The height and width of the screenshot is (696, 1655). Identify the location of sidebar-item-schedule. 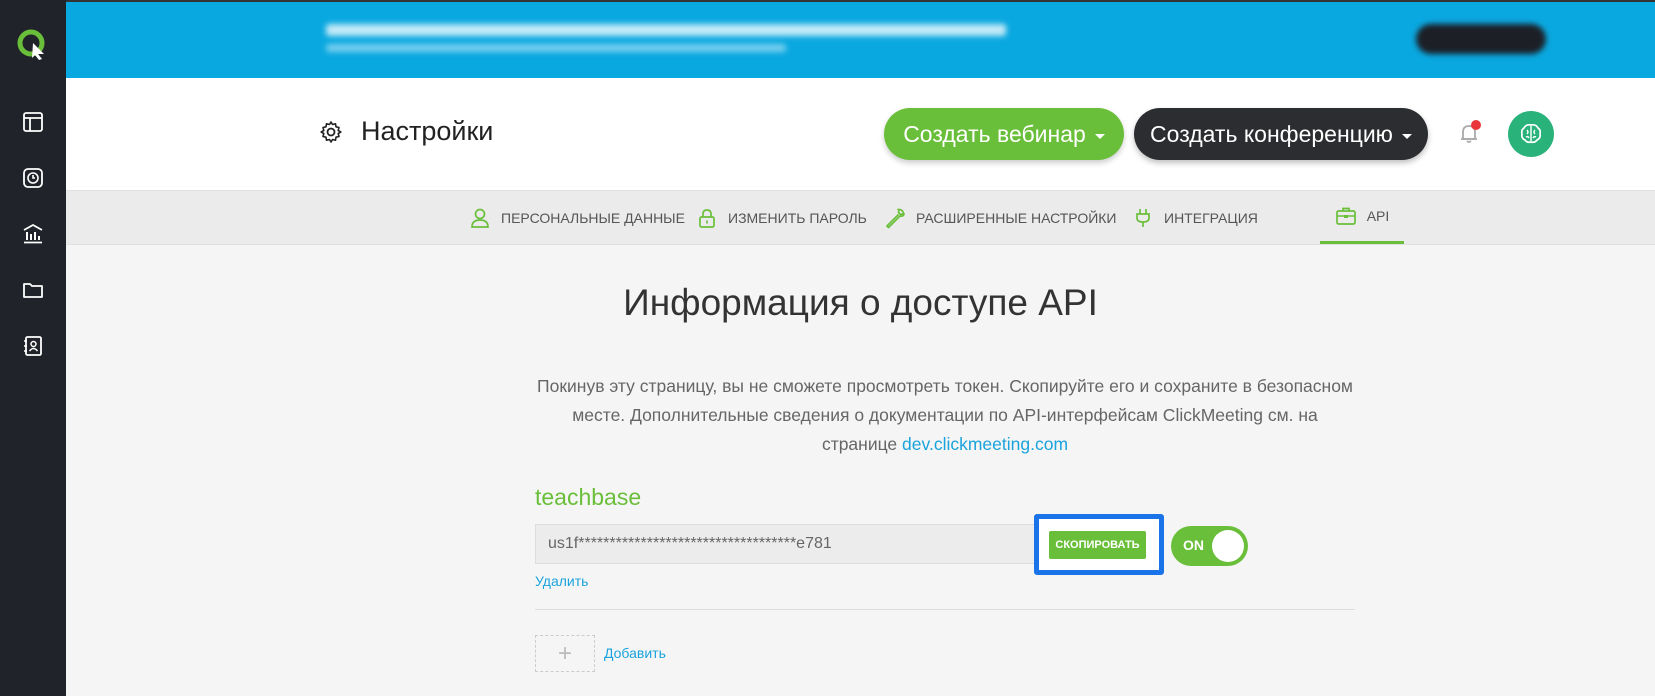
(33, 178).